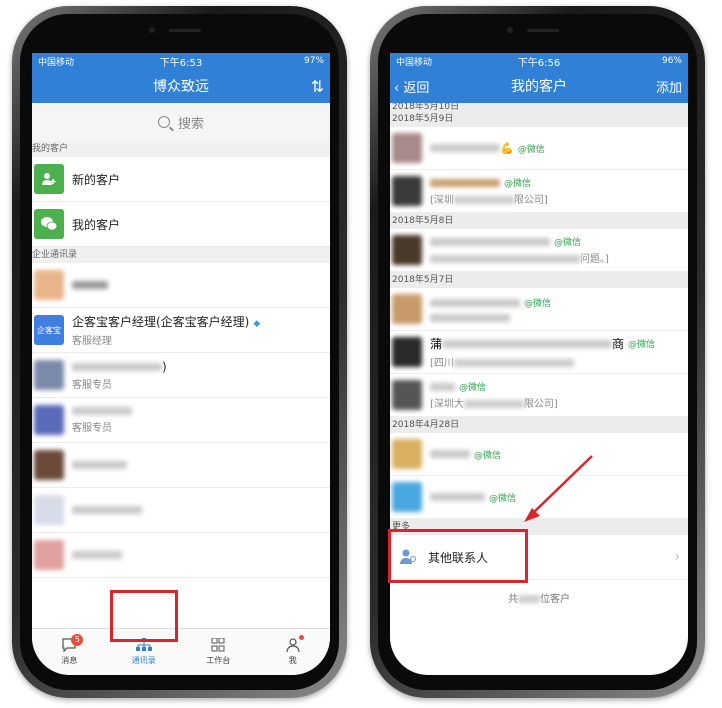  Describe the element at coordinates (218, 660) in the screenshot. I see `tab-label: 工作台` at that location.